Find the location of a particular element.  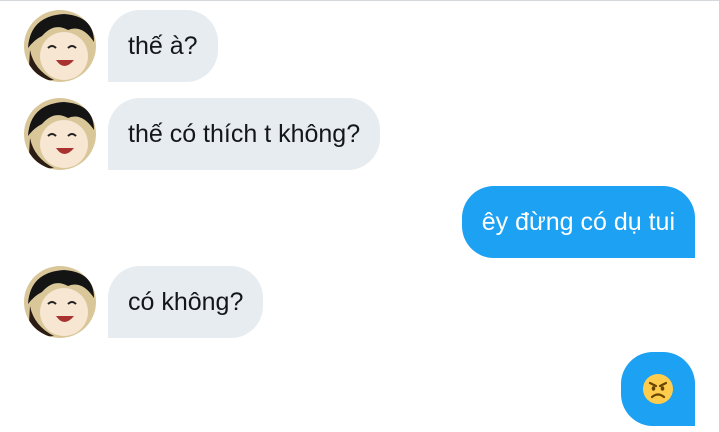

message-bubble-outgoing-emoji is located at coordinates (658, 389).